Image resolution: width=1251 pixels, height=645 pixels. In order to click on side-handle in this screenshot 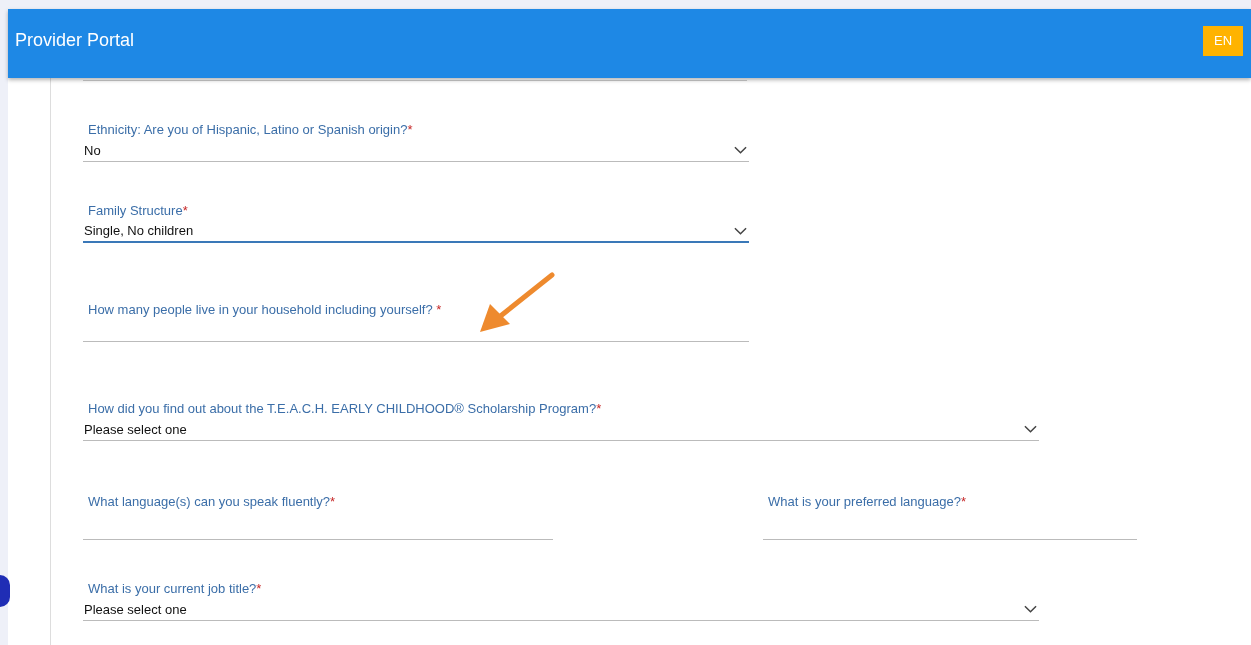, I will do `click(5, 591)`.